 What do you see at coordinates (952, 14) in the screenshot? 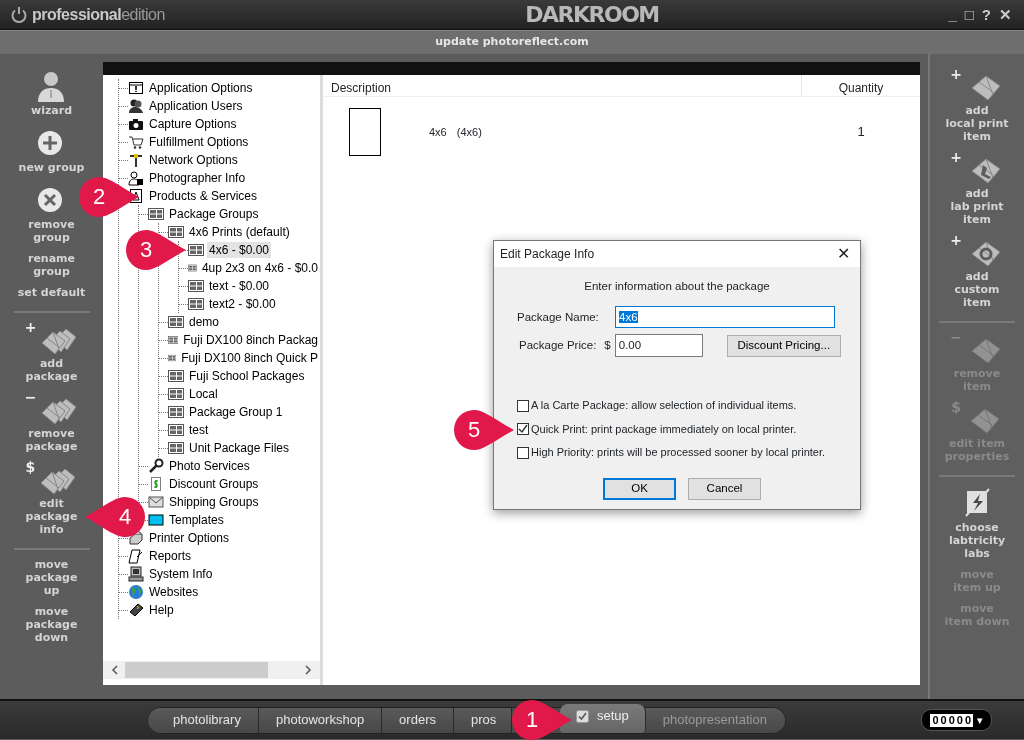
I see `minimize-button: _` at bounding box center [952, 14].